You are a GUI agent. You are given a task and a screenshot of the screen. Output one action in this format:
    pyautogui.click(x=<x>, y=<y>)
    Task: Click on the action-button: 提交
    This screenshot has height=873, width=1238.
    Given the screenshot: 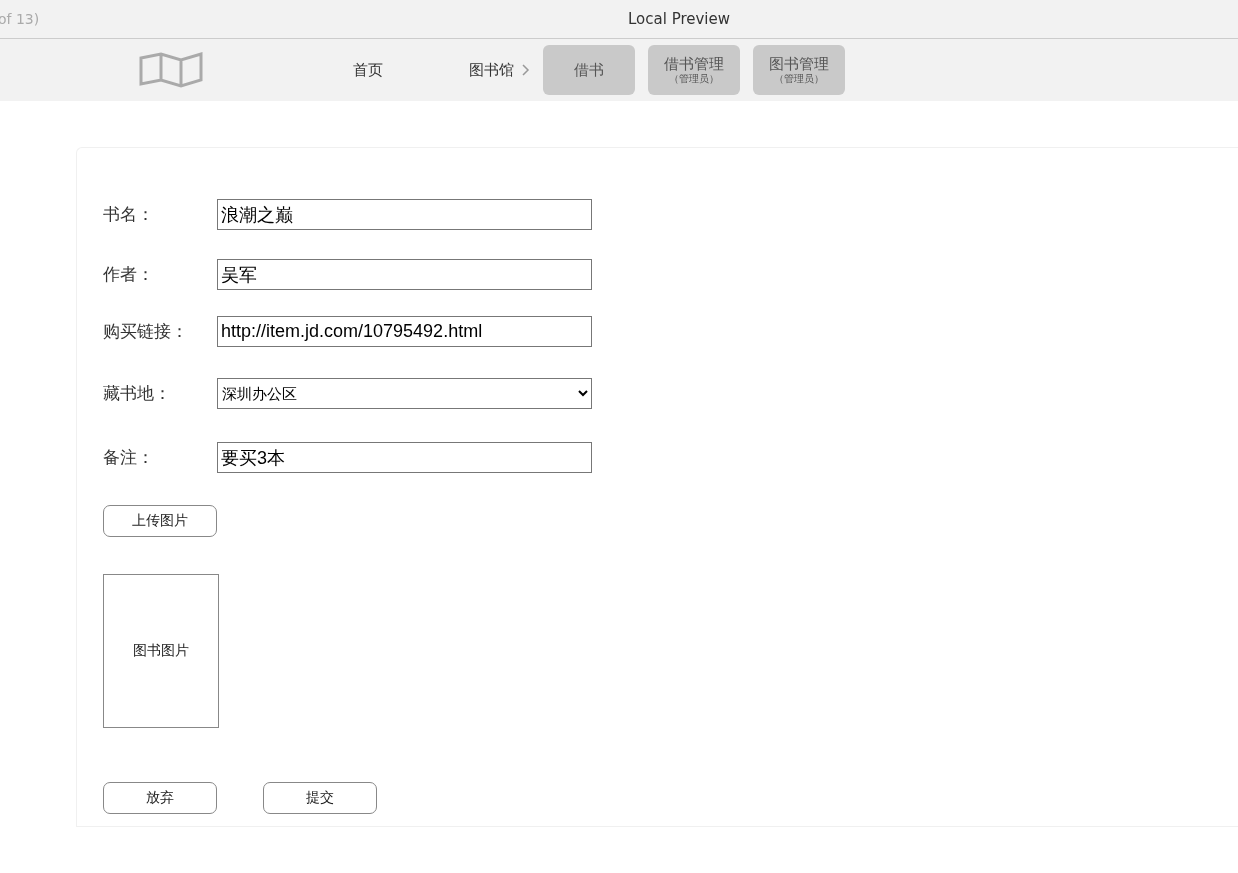 What is the action you would take?
    pyautogui.click(x=320, y=798)
    